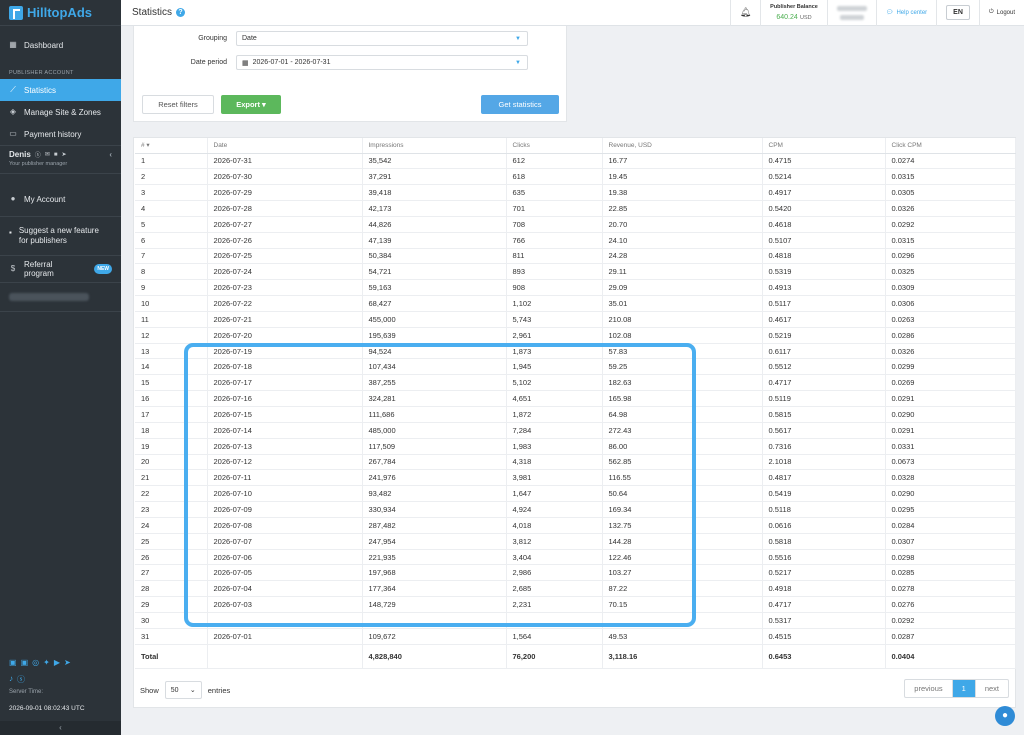 The image size is (1024, 735). I want to click on linkedin-icon: ▣, so click(25, 662).